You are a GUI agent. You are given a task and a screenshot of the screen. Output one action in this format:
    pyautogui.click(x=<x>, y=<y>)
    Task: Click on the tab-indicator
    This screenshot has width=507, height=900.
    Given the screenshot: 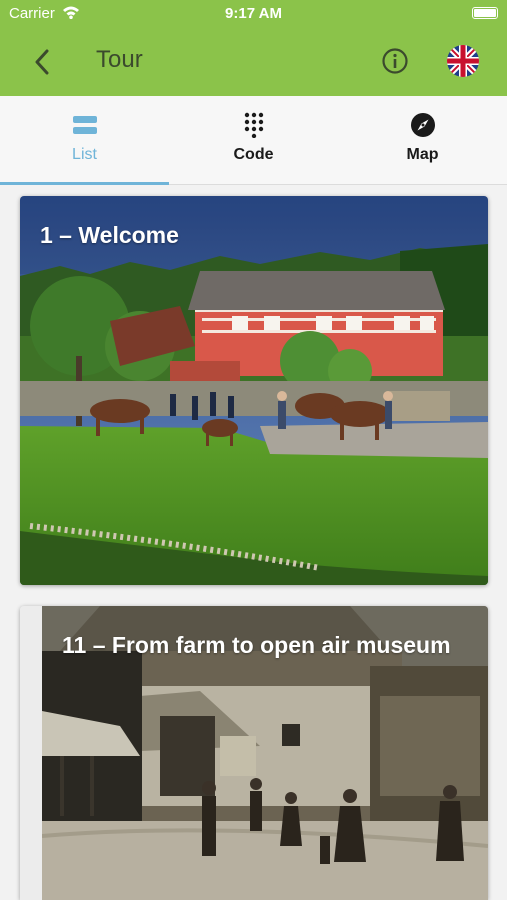 What is the action you would take?
    pyautogui.click(x=84, y=183)
    